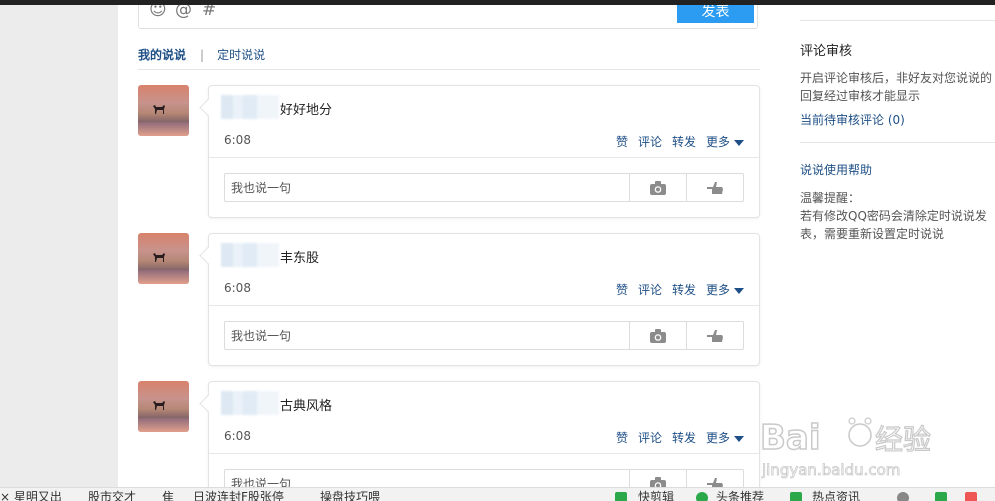 This screenshot has height=501, width=995. I want to click on shuoshuo-tabs: 我的说说 | 定时说说, so click(201, 54).